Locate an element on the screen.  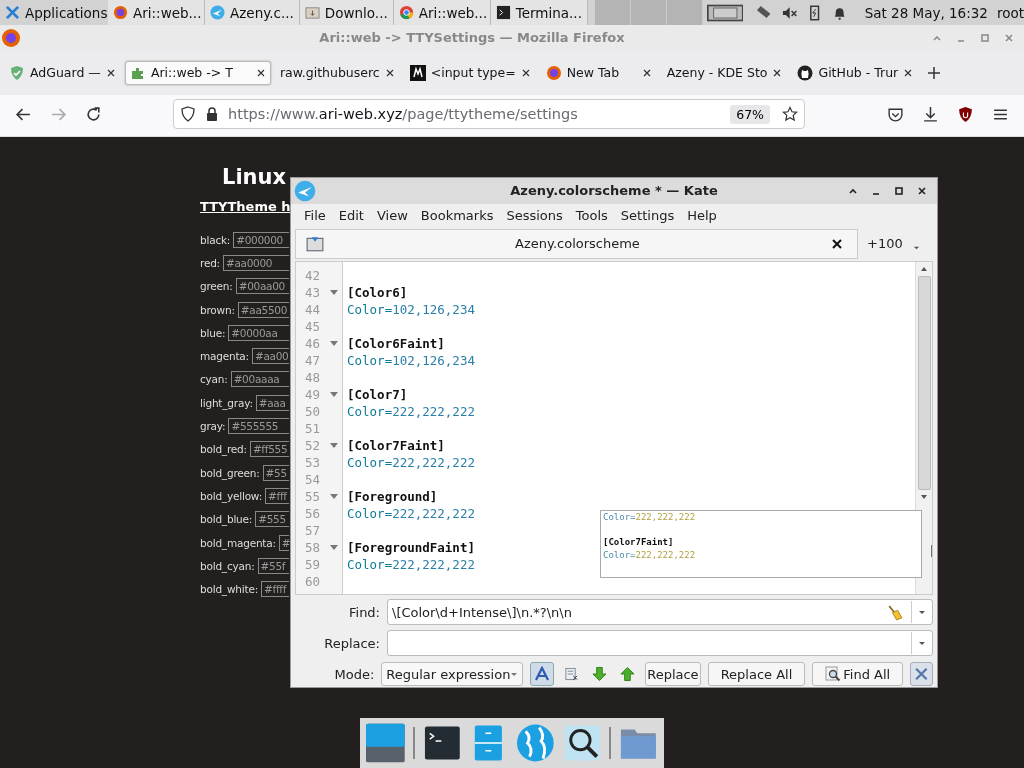
scroll-down-icon is located at coordinates (924, 496).